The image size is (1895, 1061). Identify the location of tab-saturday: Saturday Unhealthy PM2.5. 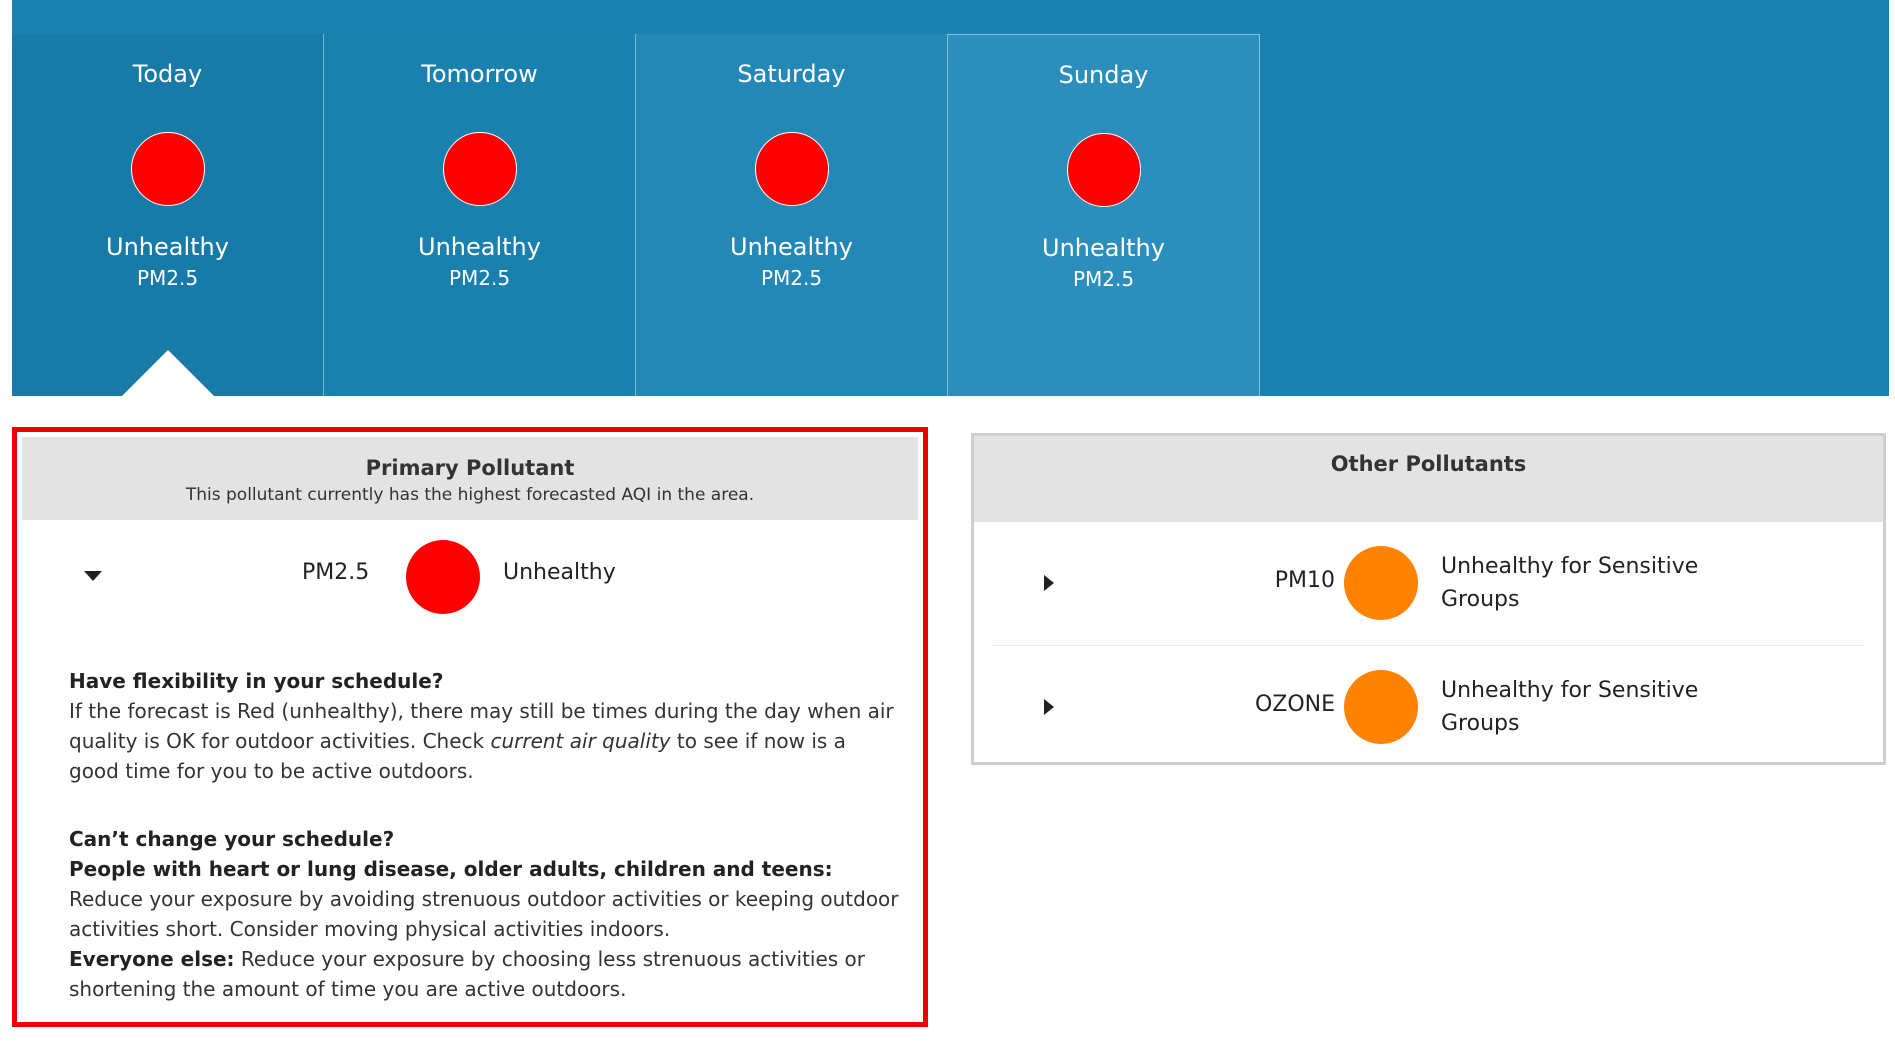
(792, 215).